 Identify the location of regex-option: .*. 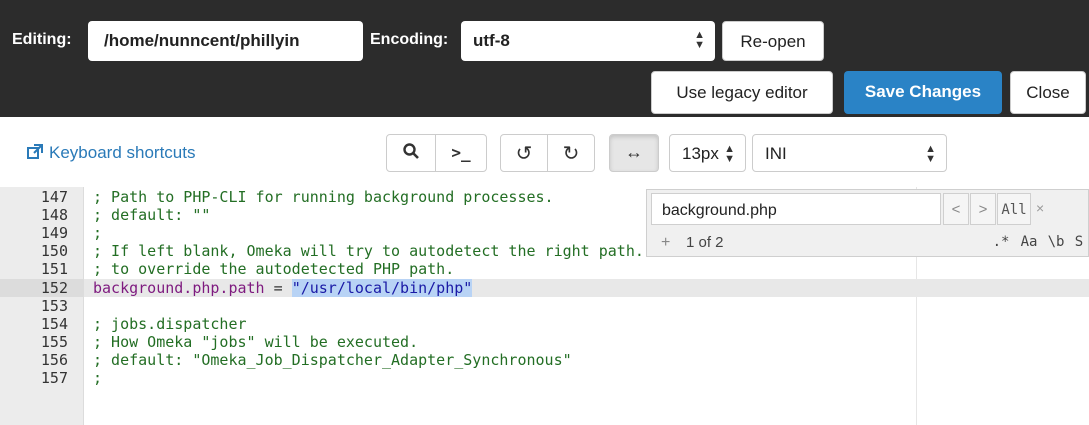
(1001, 242).